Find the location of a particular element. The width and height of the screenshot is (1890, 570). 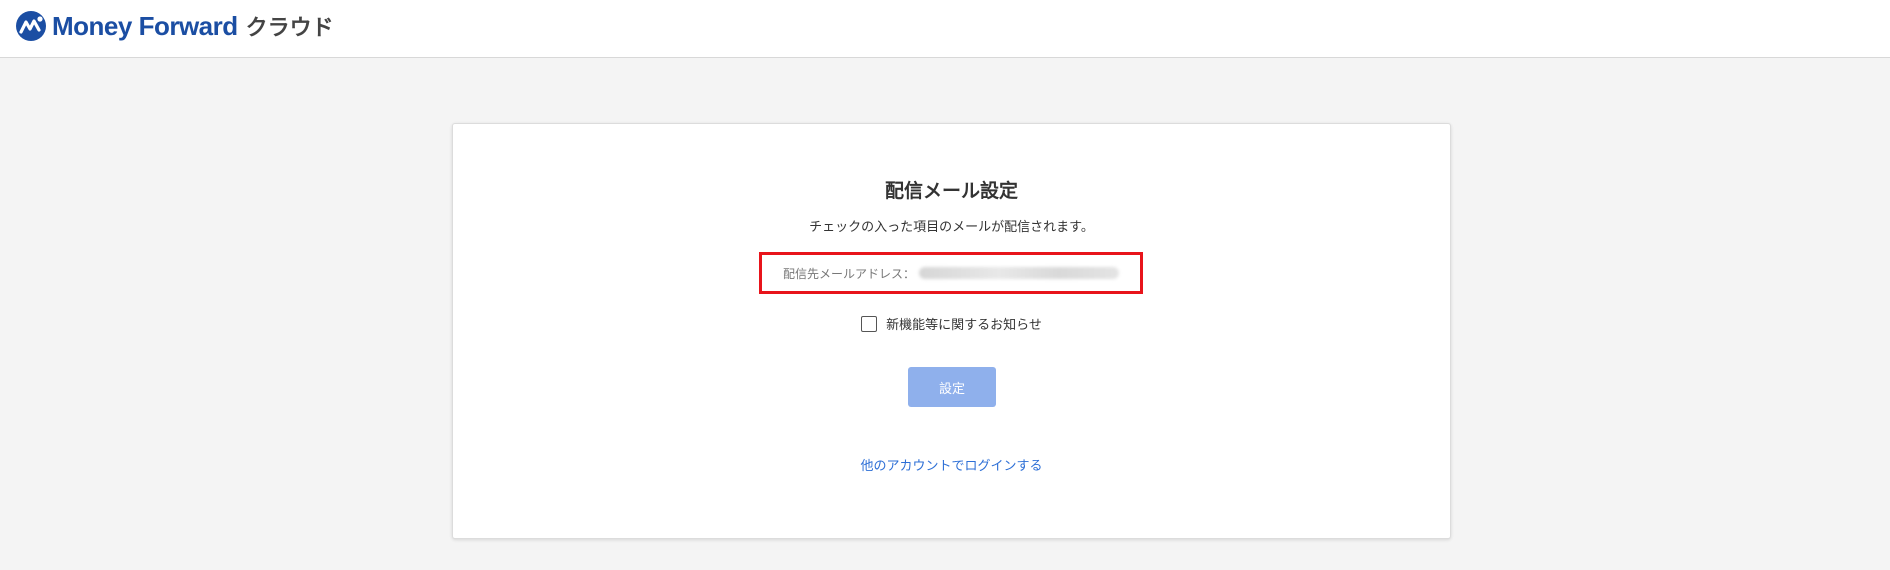

delivery-email-label: 配信先メールアドレス： is located at coordinates (848, 273).